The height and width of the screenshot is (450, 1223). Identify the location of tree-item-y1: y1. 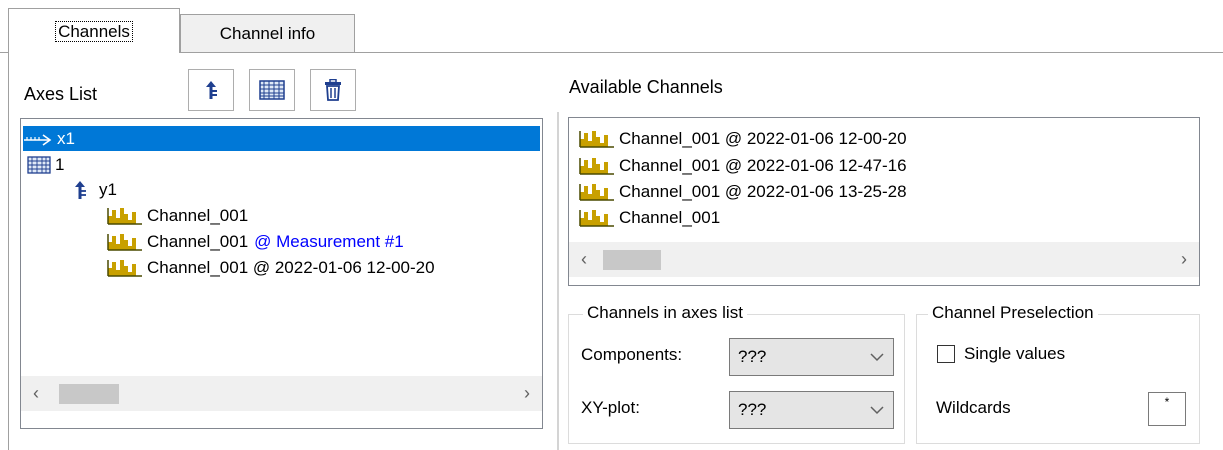
(95, 189).